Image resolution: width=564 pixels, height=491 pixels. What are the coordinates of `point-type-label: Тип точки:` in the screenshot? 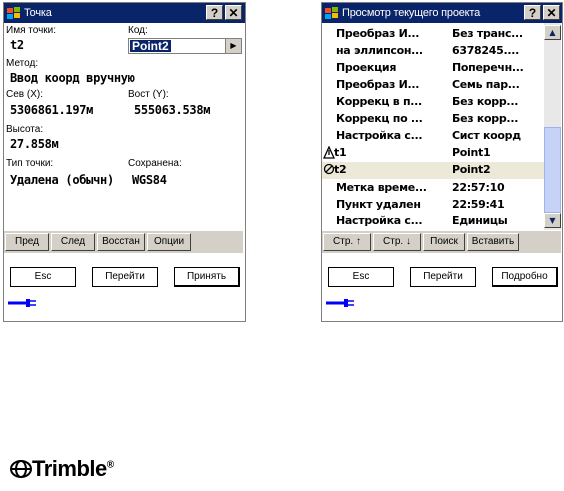 It's located at (30, 163).